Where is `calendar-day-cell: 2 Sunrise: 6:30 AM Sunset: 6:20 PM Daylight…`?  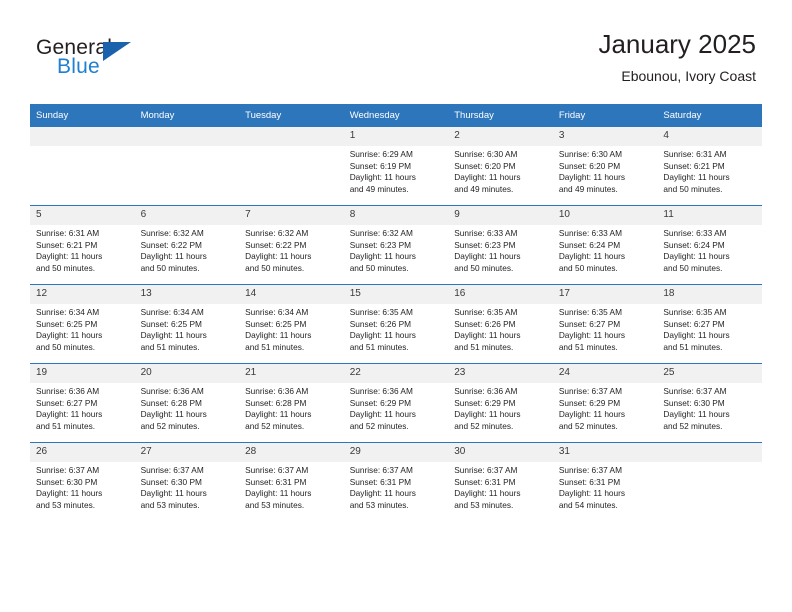
calendar-day-cell: 2 Sunrise: 6:30 AM Sunset: 6:20 PM Daylight… is located at coordinates (500, 166).